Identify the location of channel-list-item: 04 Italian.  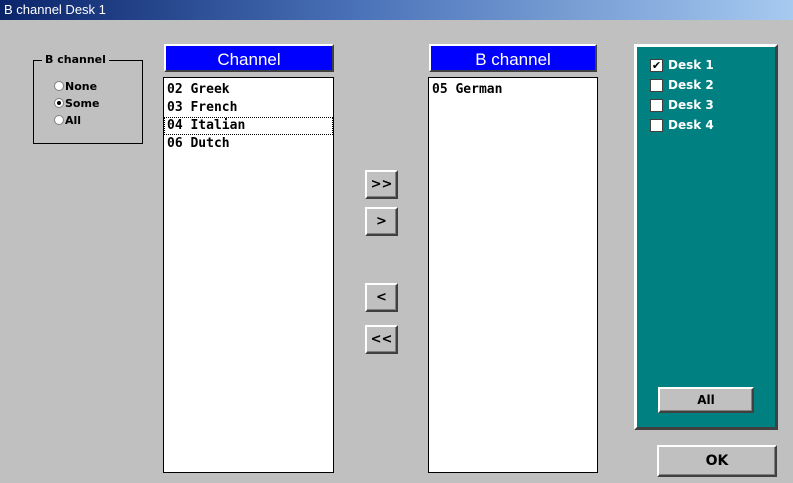
(248, 126).